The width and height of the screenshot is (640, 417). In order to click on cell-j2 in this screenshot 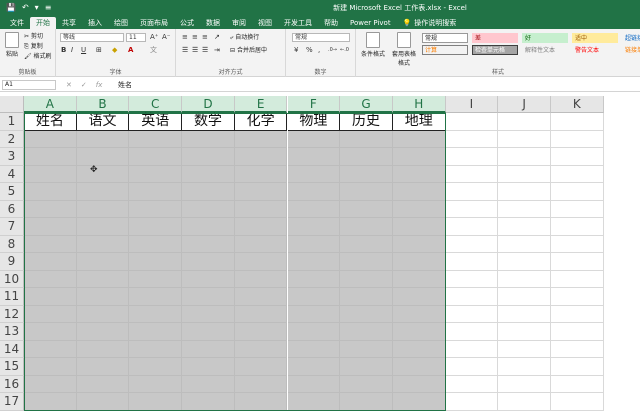, I will do `click(524, 139)`.